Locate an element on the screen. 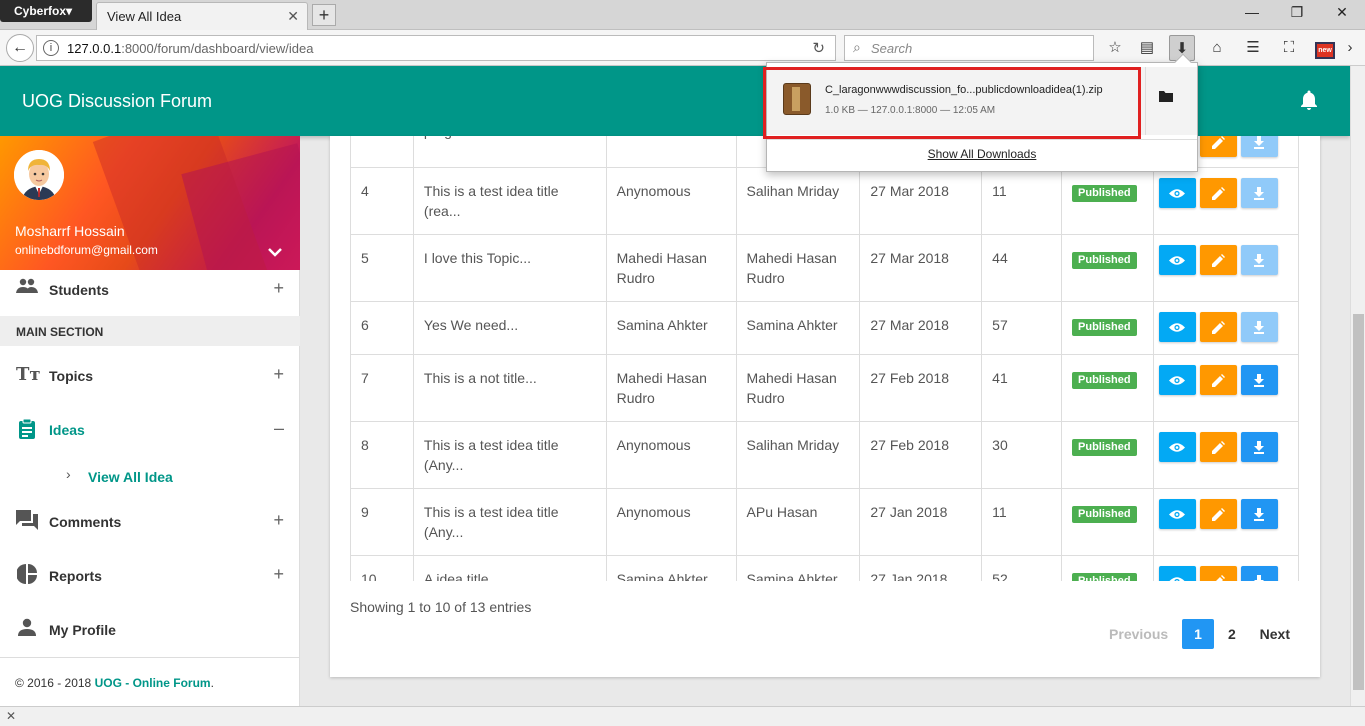 The image size is (1365, 726). page-scrollbar is located at coordinates (1357, 386).